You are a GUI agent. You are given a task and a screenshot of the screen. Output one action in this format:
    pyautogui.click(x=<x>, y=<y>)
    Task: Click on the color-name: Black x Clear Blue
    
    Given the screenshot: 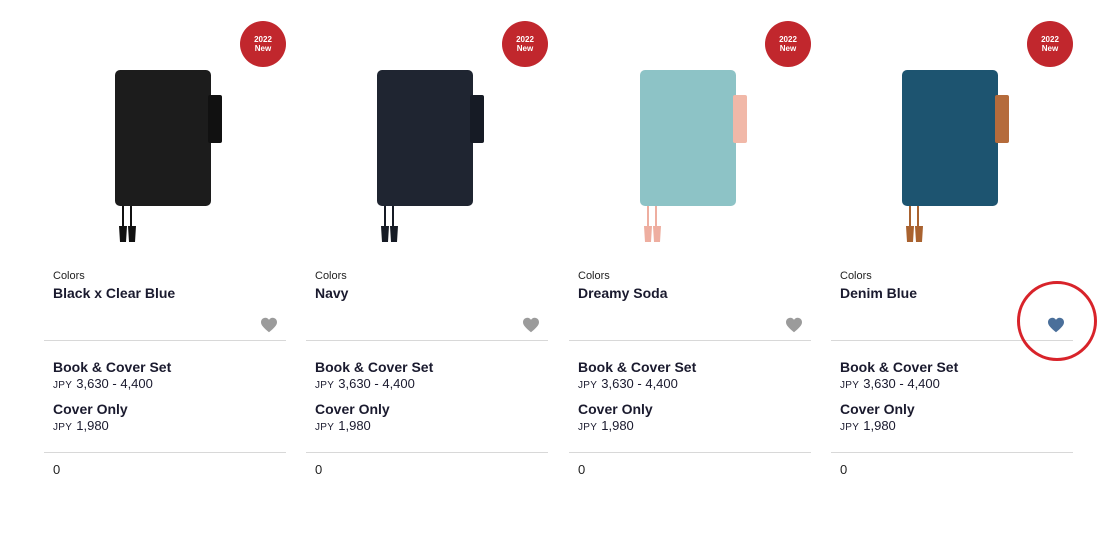 What is the action you would take?
    pyautogui.click(x=114, y=293)
    